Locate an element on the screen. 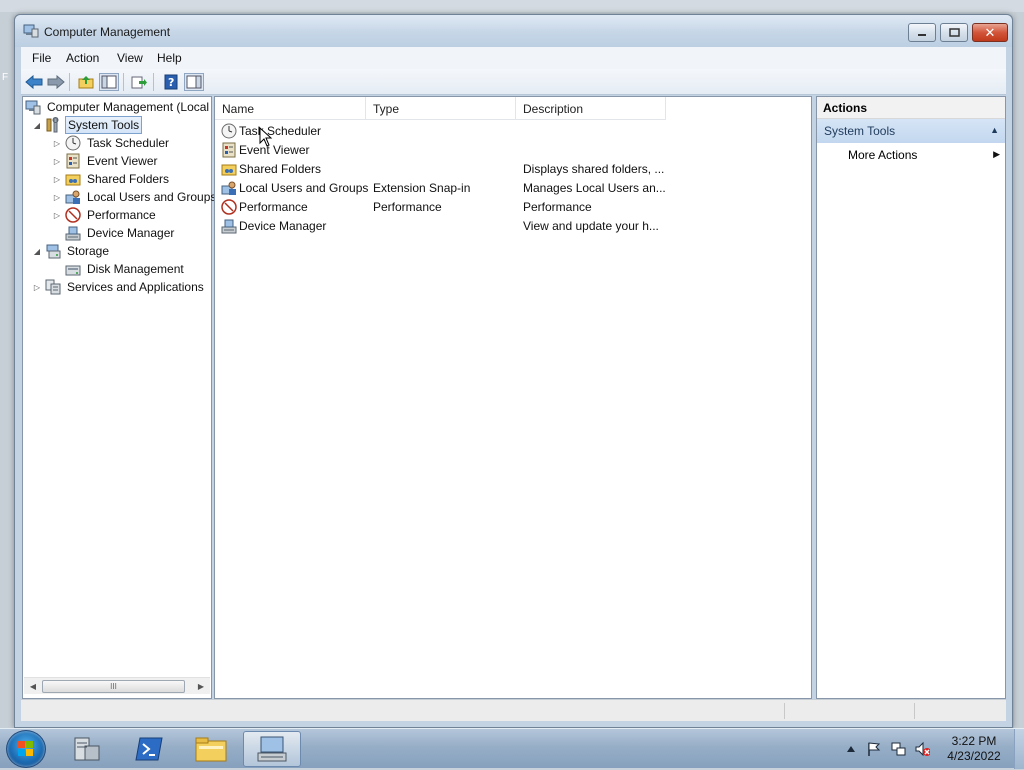 The width and height of the screenshot is (1024, 770). show-hidden-icons-button is located at coordinates (851, 749).